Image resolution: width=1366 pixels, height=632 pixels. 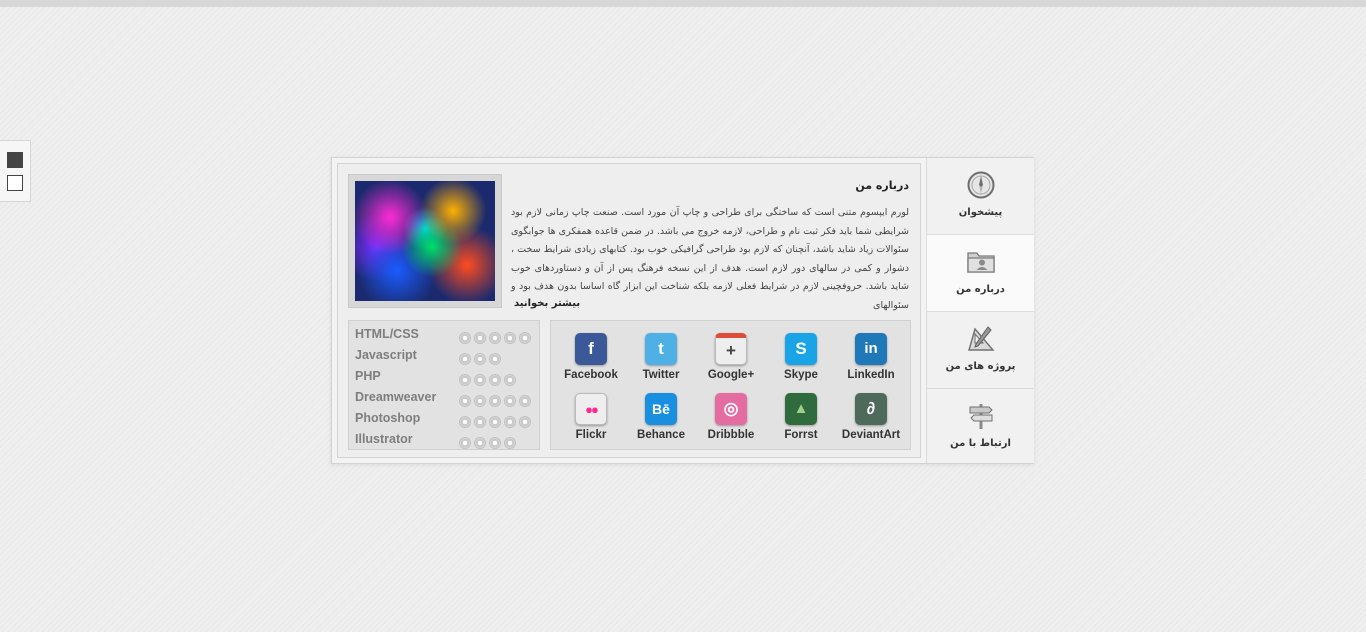 What do you see at coordinates (15, 183) in the screenshot?
I see `light-theme-swatch` at bounding box center [15, 183].